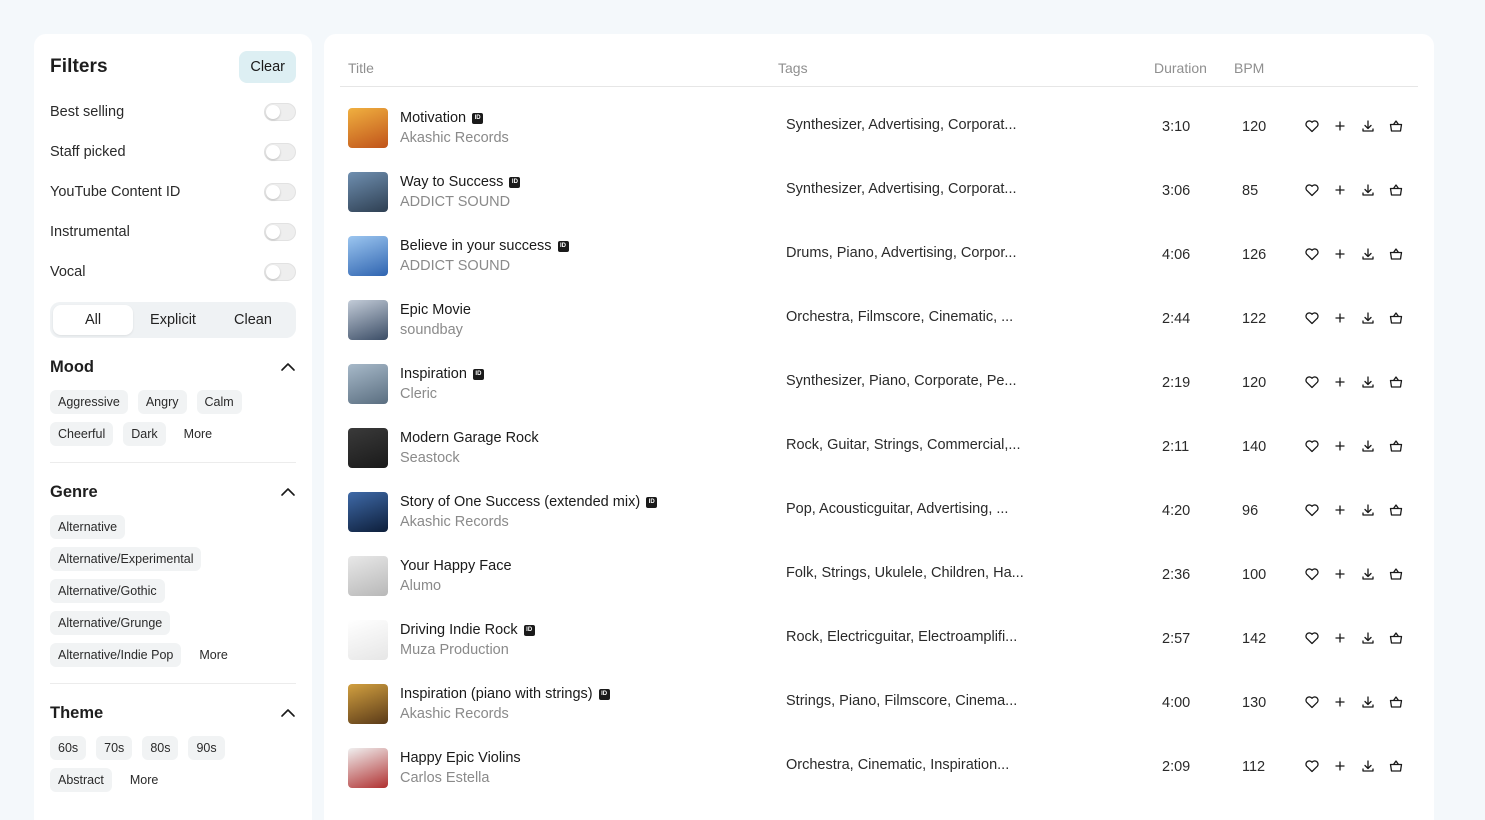 Image resolution: width=1485 pixels, height=820 pixels. I want to click on theme-chip: 60s, so click(68, 748).